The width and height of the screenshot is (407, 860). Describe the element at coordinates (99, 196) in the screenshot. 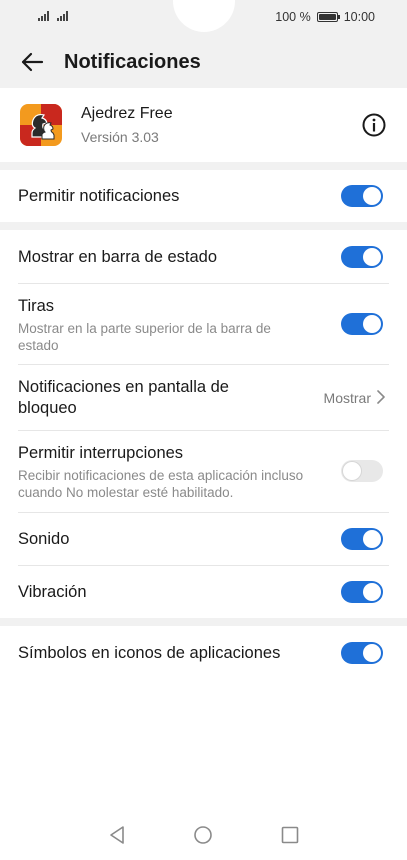

I see `allow-notifications-label: Permitir notificaciones` at that location.